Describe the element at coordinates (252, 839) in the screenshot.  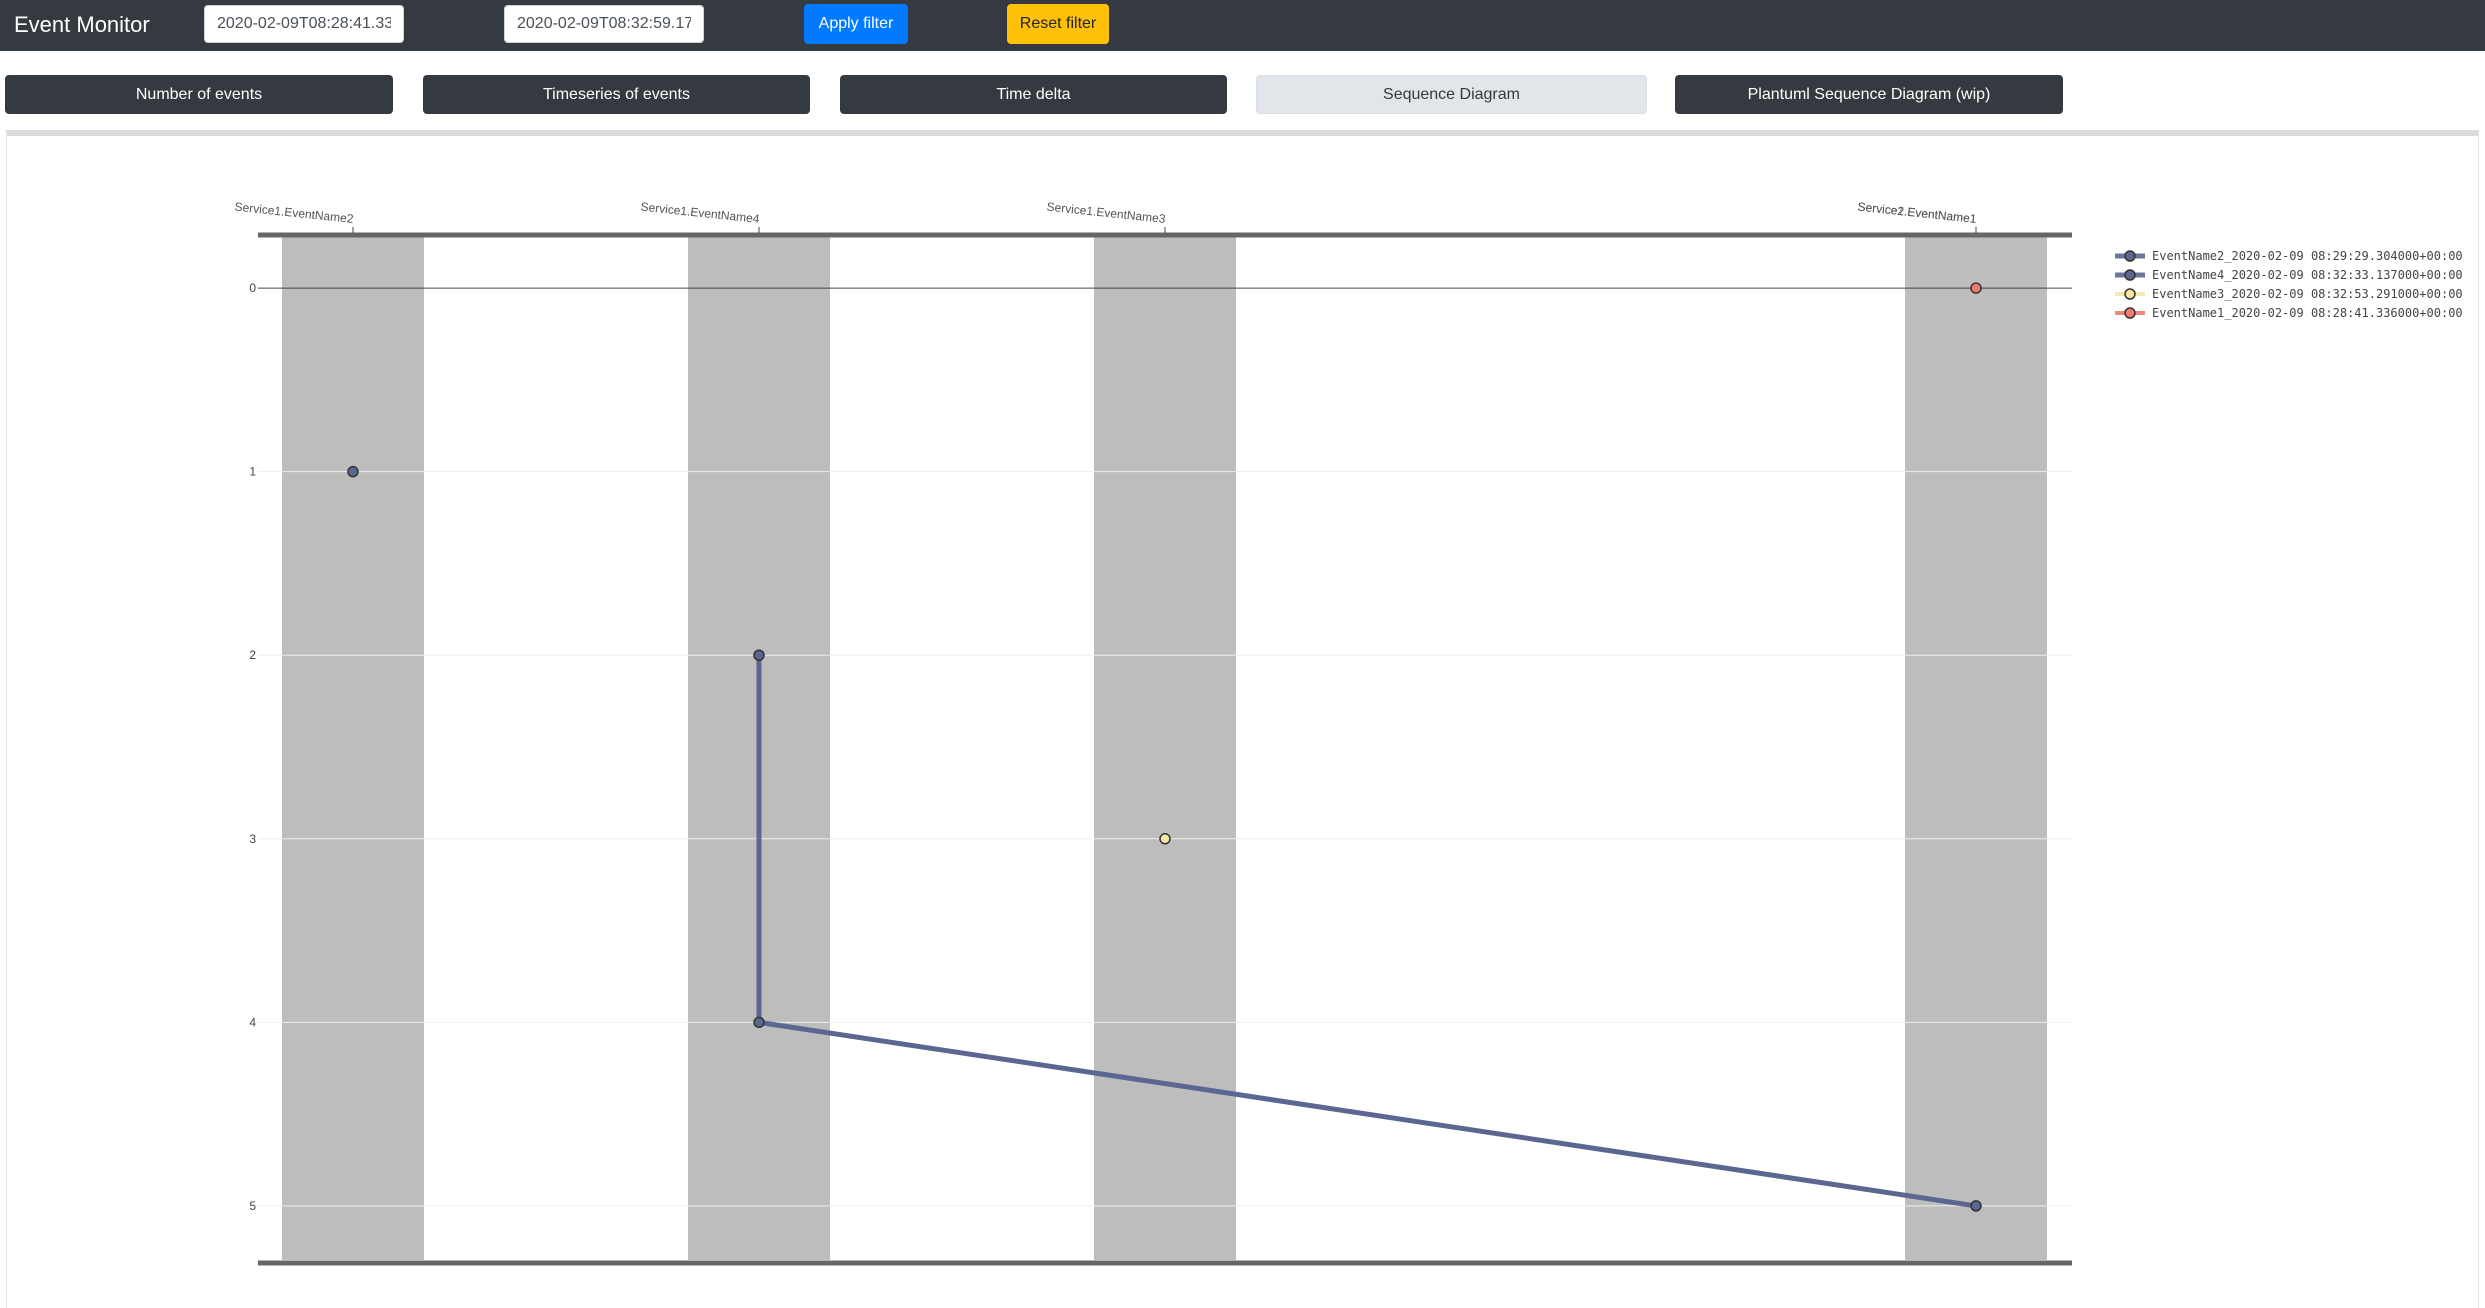
I see `y-tick-label: 3` at that location.